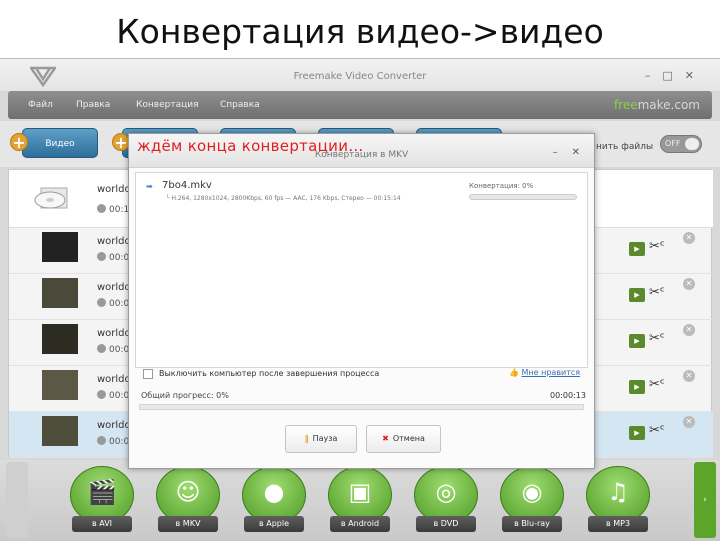 The width and height of the screenshot is (720, 541). Describe the element at coordinates (446, 492) in the screenshot. I see `dvd-disc-icon: ◎` at that location.